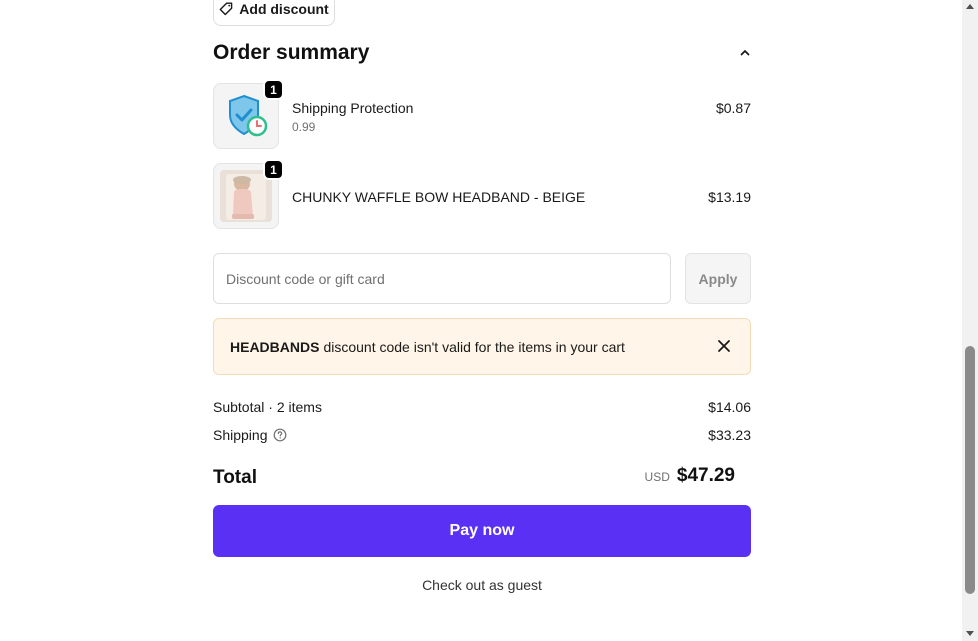  Describe the element at coordinates (482, 436) in the screenshot. I see `shipping-row: Shipping $33.23` at that location.